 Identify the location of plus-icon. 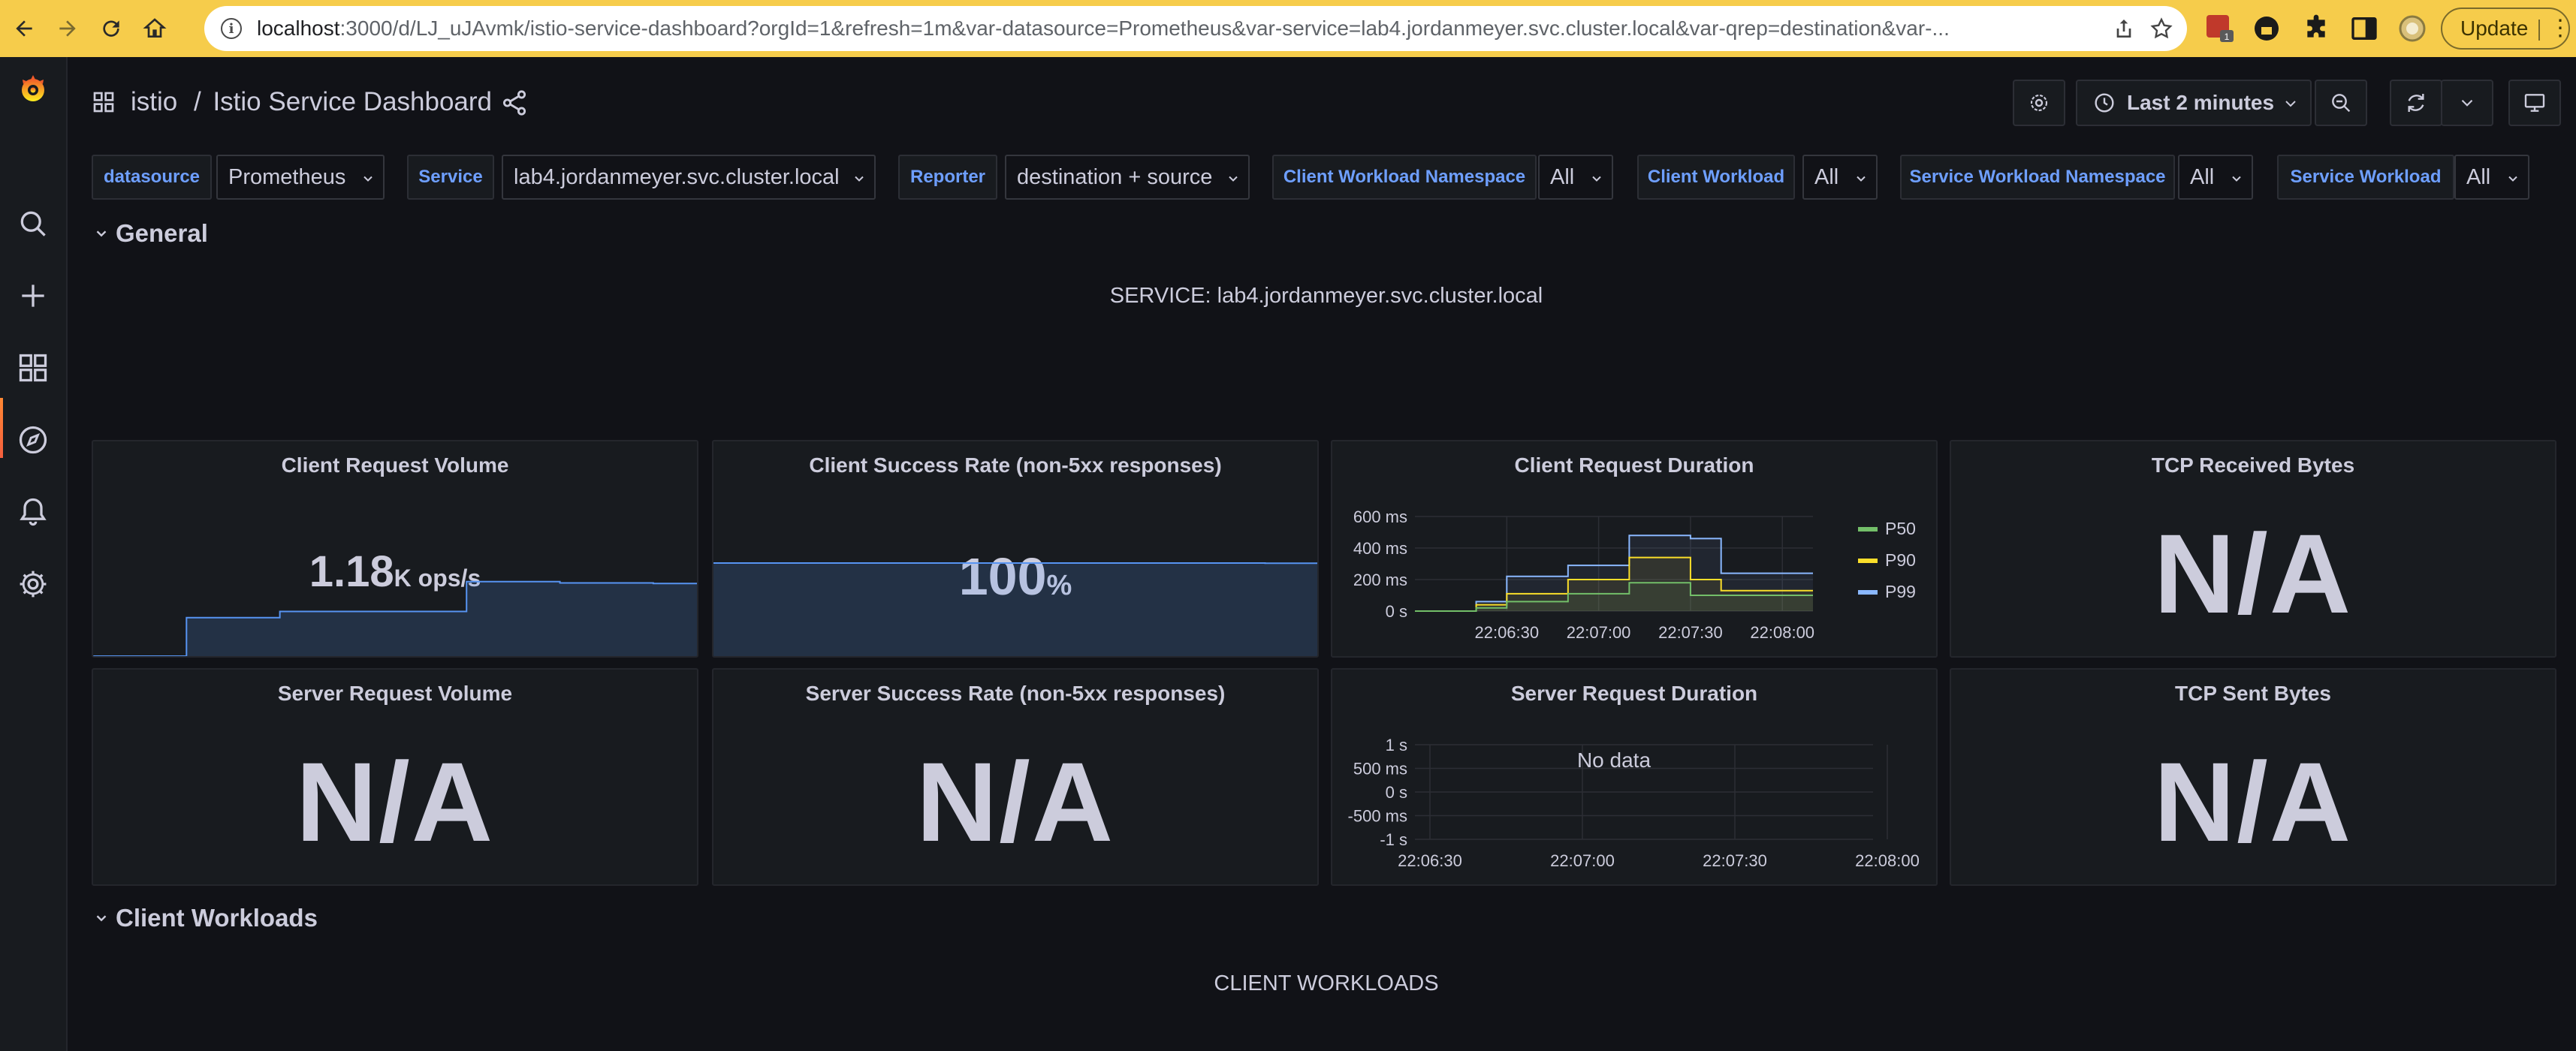
(33, 296).